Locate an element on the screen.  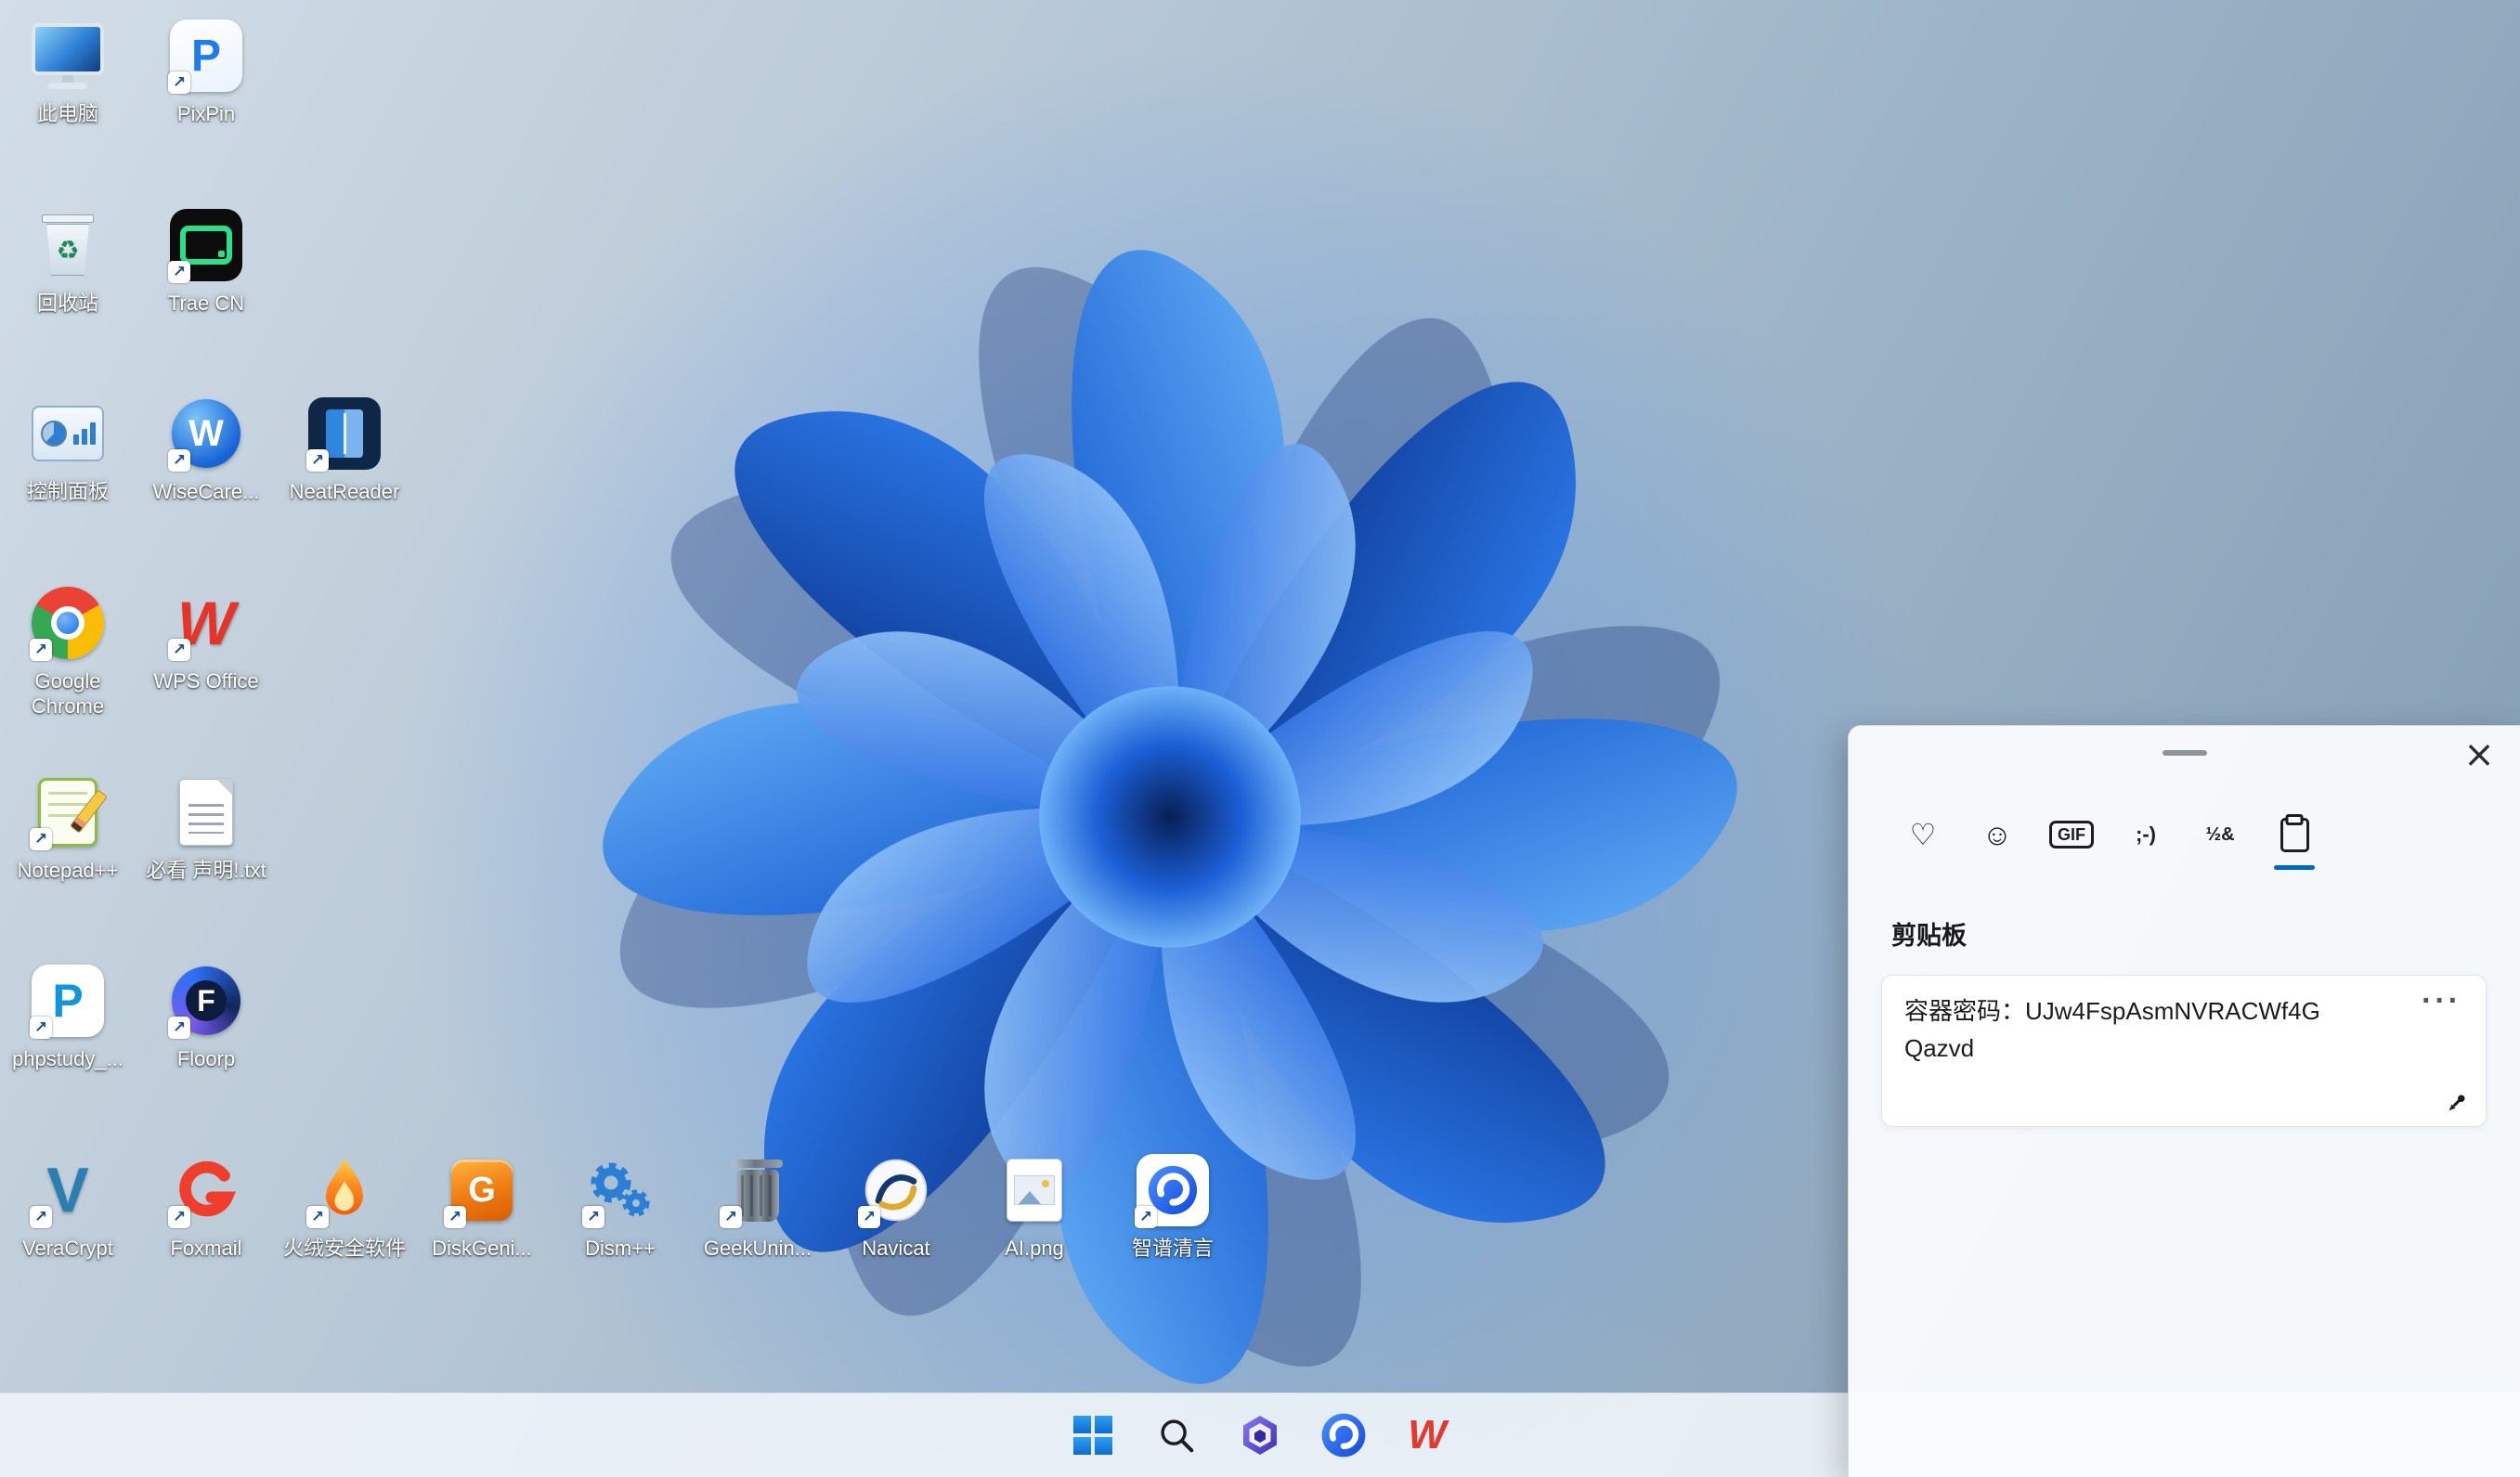
desktop-icon-wps-office: ↗ WPS Office is located at coordinates (206, 637).